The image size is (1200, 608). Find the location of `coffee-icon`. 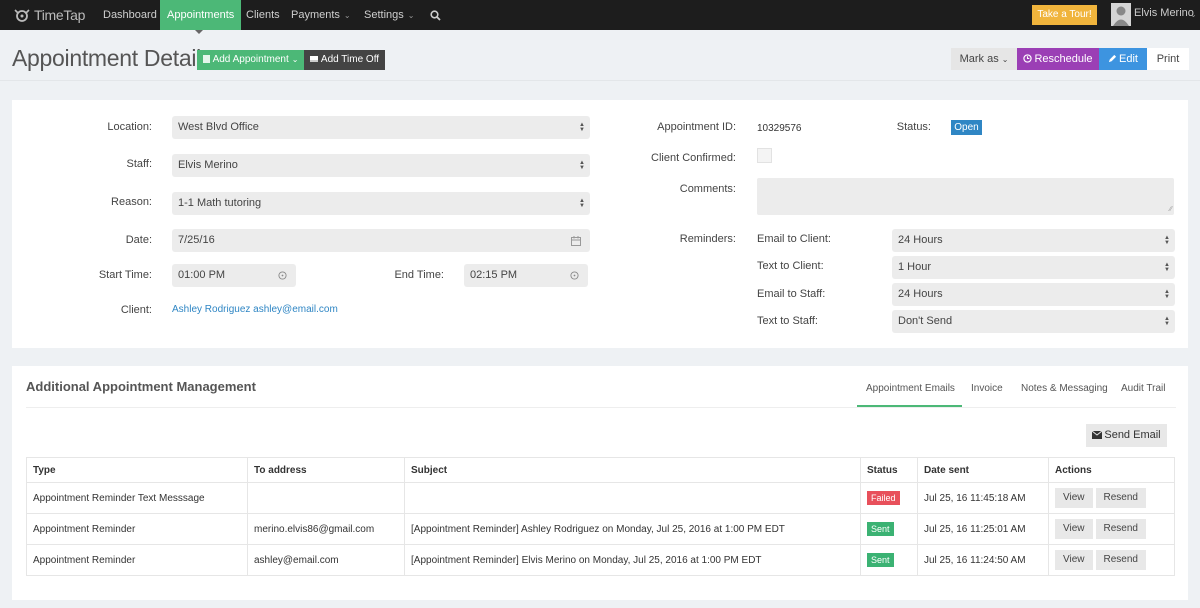

coffee-icon is located at coordinates (313, 59).